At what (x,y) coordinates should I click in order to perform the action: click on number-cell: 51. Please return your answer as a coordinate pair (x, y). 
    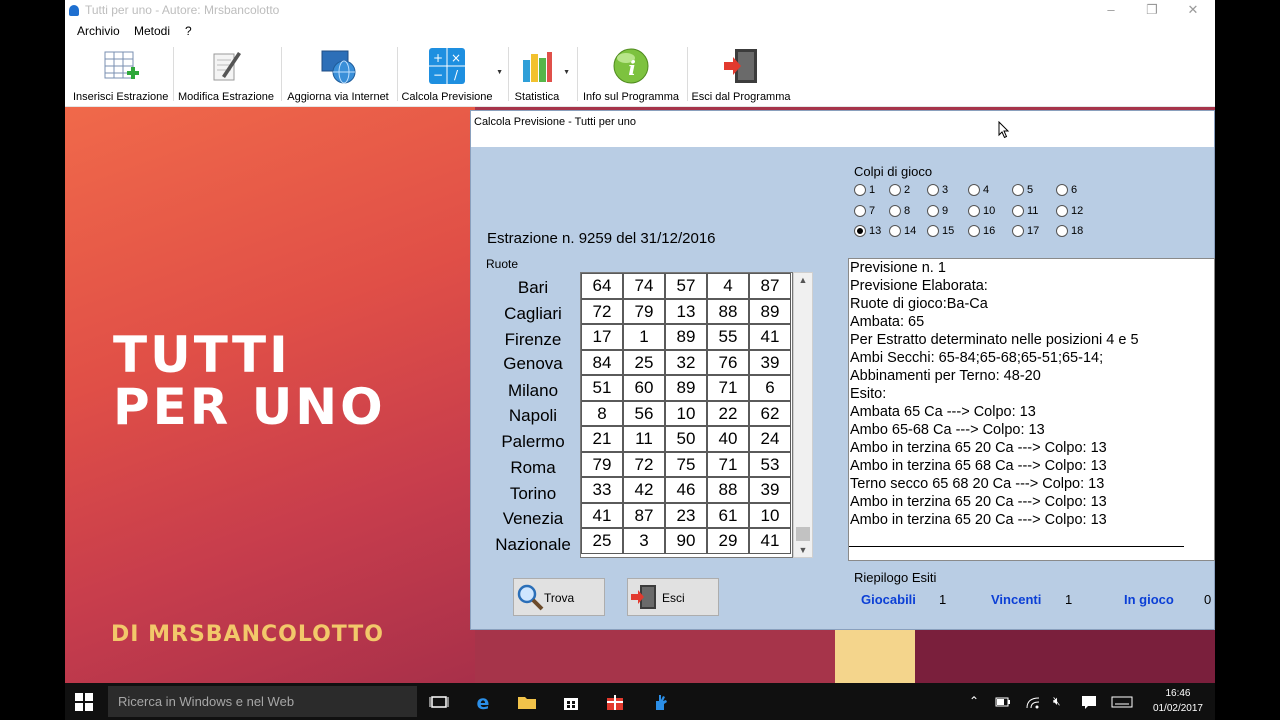
    Looking at the image, I should click on (602, 388).